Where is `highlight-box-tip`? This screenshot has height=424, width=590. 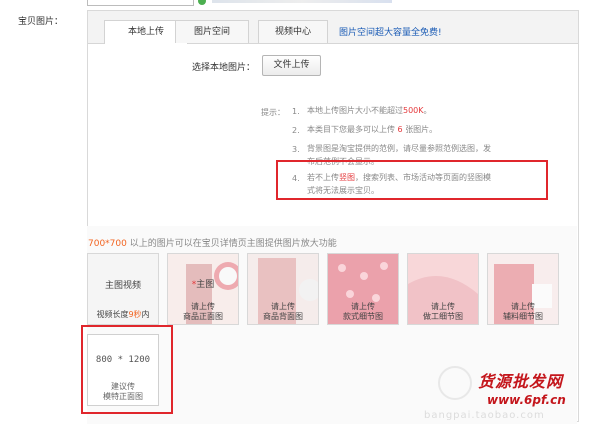
highlight-box-tip is located at coordinates (412, 180).